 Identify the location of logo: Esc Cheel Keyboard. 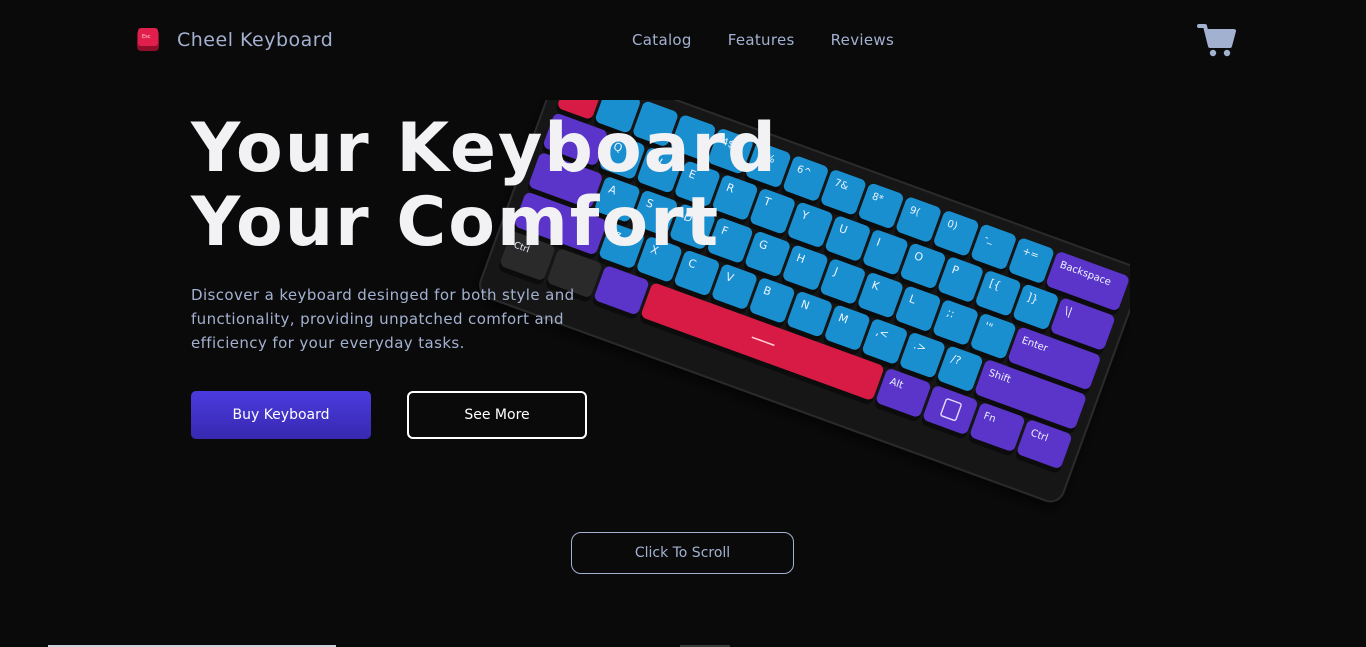
(234, 40).